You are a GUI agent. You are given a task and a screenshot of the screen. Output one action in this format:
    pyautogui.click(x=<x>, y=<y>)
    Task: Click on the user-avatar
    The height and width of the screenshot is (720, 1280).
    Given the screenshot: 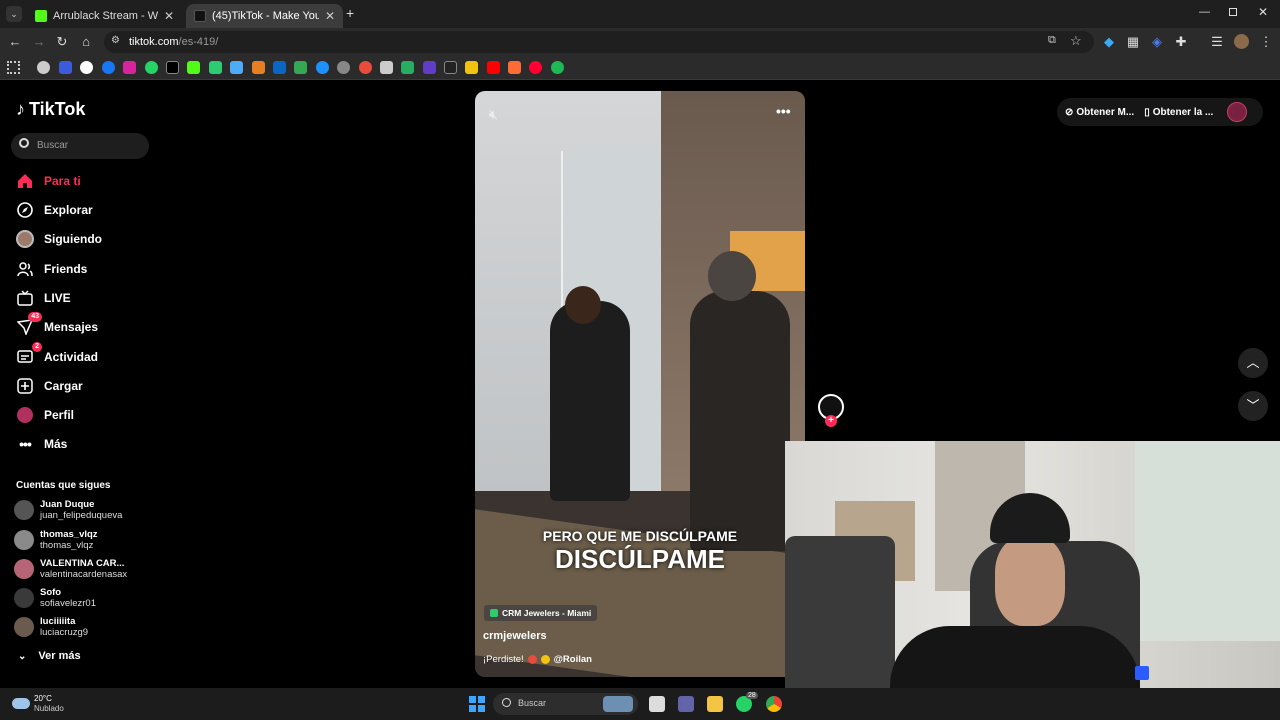 What is the action you would take?
    pyautogui.click(x=1237, y=112)
    